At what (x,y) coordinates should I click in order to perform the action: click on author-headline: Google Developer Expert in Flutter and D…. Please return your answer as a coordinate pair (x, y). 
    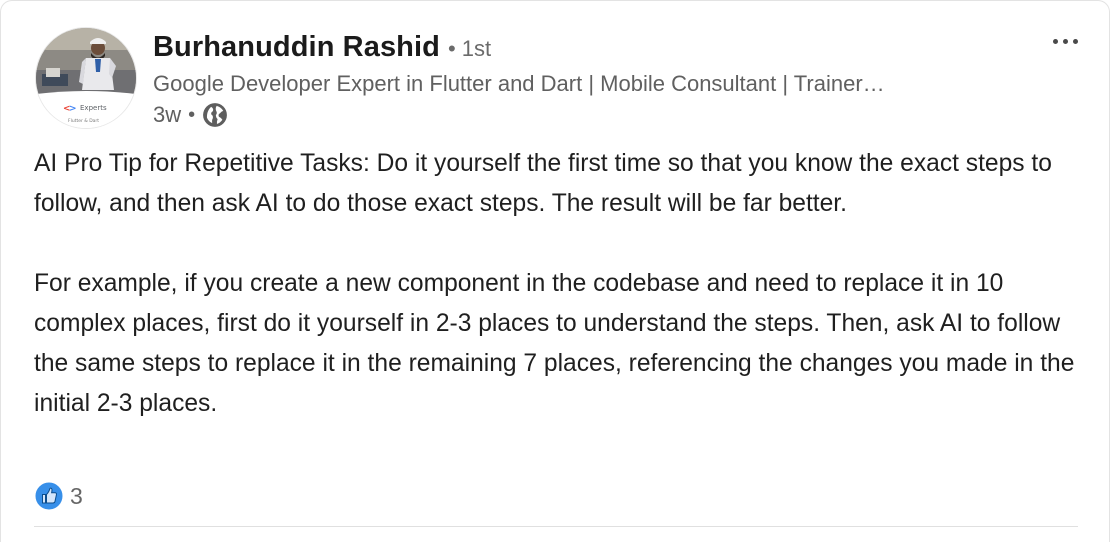
    Looking at the image, I should click on (573, 84).